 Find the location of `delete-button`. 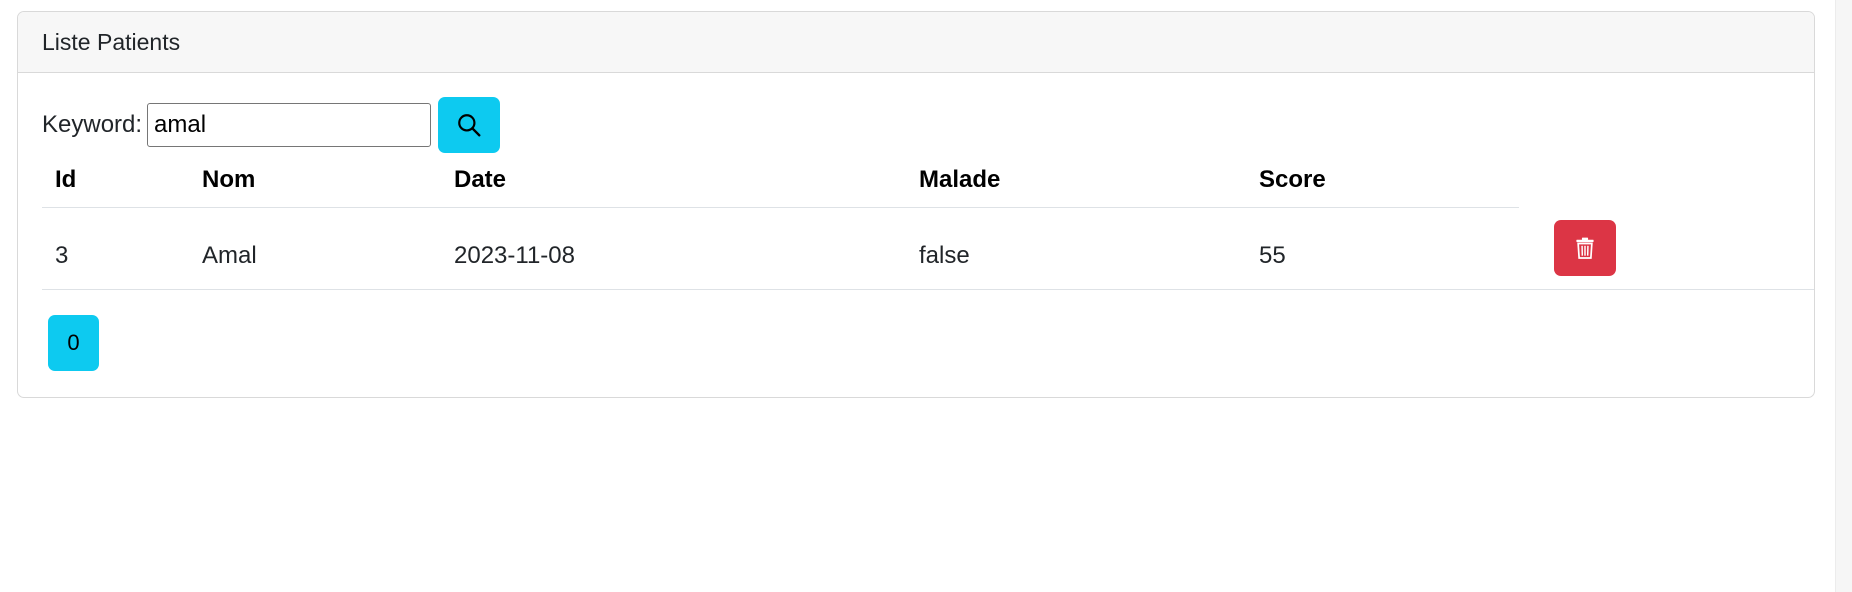

delete-button is located at coordinates (1585, 248).